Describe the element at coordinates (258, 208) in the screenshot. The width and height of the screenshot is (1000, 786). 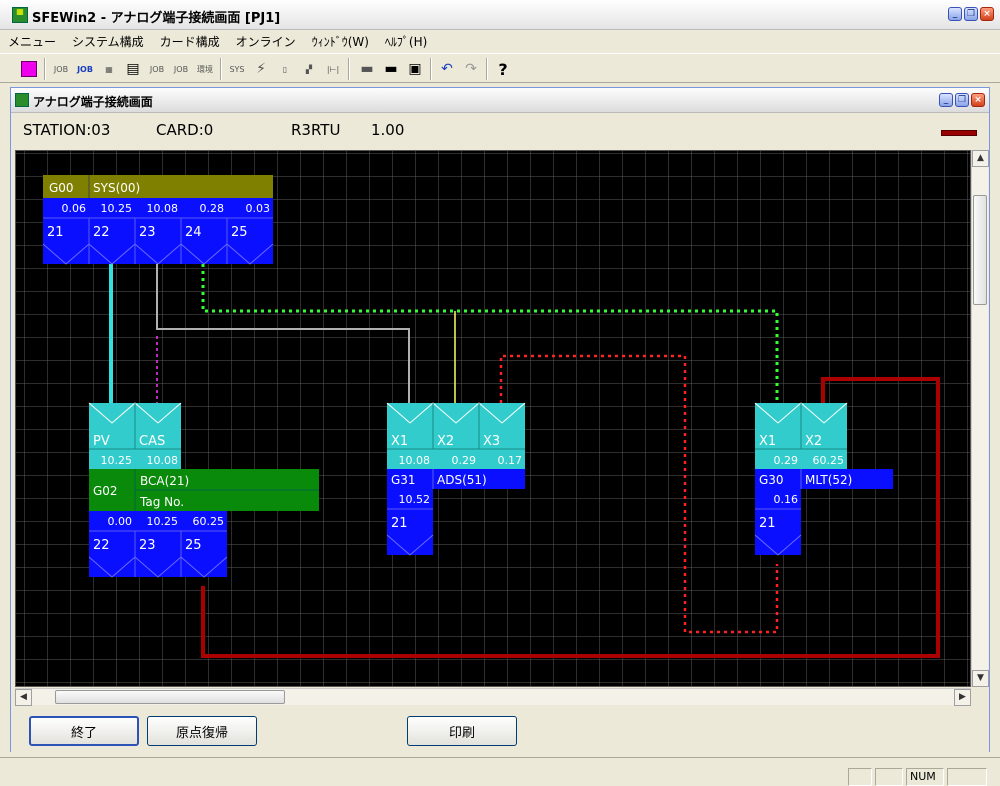
I see `g00-value-25: 0.03` at that location.